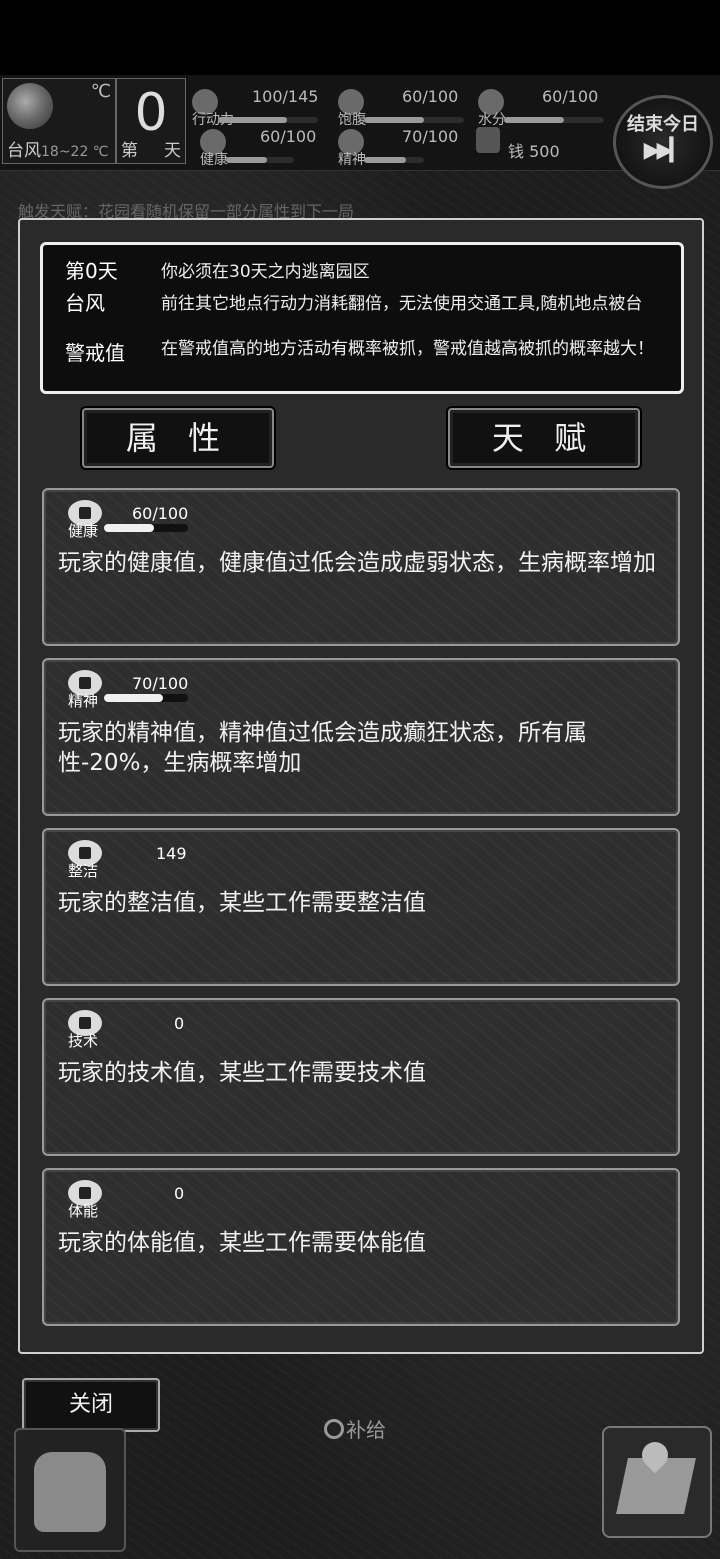 The image size is (720, 1559). What do you see at coordinates (352, 120) in the screenshot?
I see `stat-name: 饱腹` at bounding box center [352, 120].